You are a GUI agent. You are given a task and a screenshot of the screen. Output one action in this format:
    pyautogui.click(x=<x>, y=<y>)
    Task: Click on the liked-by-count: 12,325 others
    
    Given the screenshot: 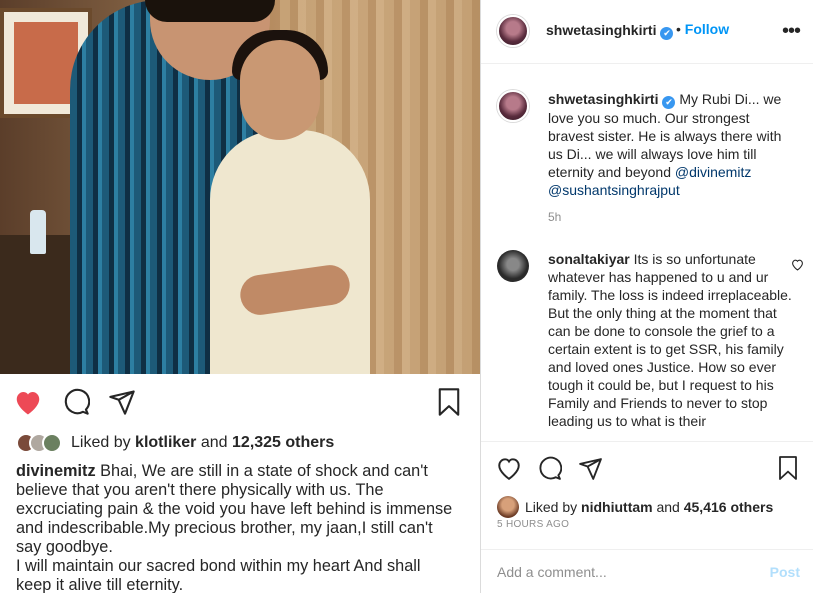 What is the action you would take?
    pyautogui.click(x=283, y=443)
    